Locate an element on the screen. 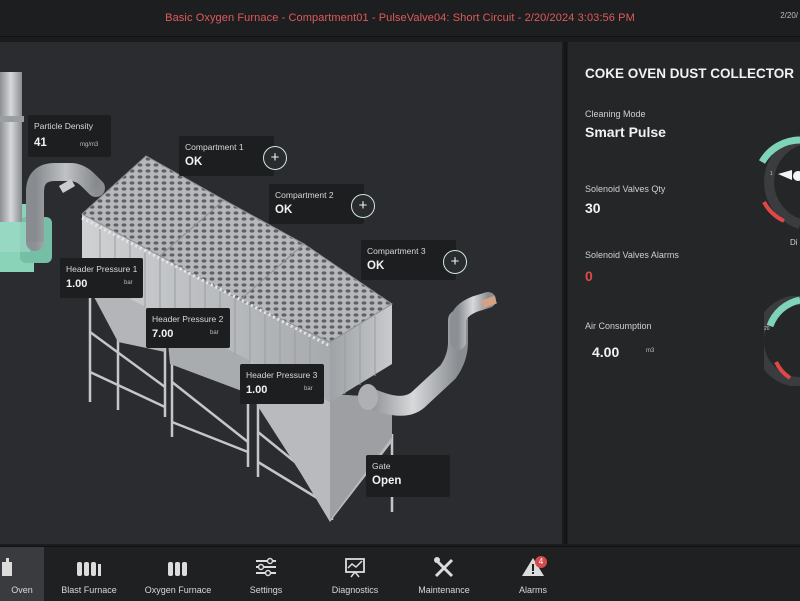 The image size is (800, 601). compartment-1-label: Compartment 1 is located at coordinates (214, 147).